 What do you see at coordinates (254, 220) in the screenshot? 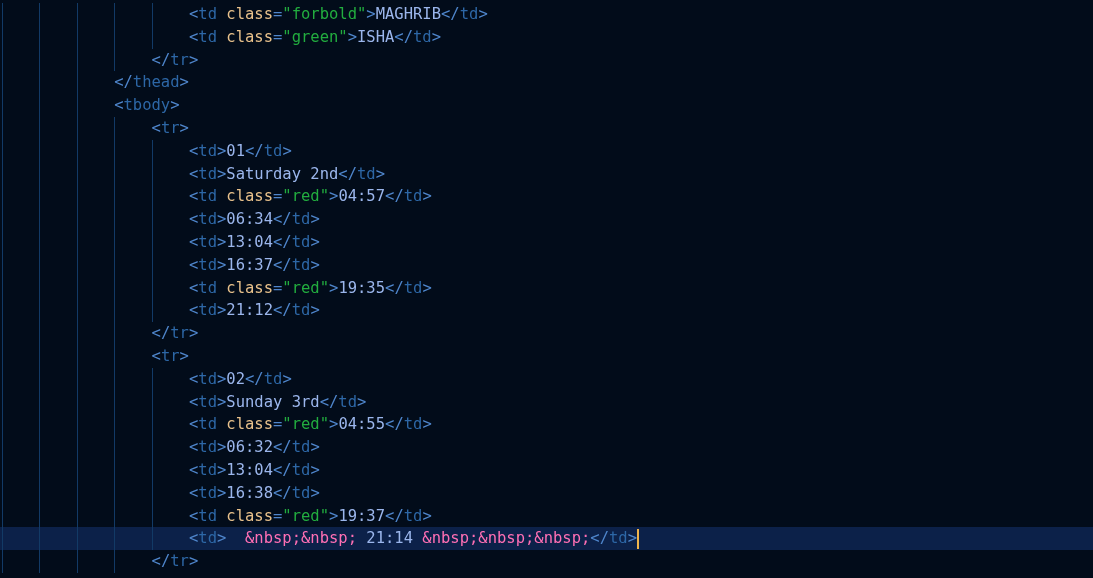
I see `code-line: <td>06:34</td>` at bounding box center [254, 220].